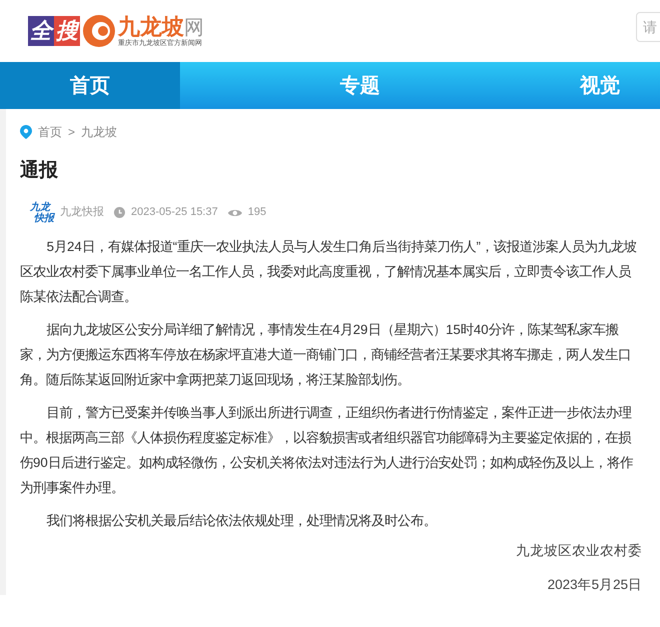  What do you see at coordinates (41, 31) in the screenshot?
I see `logo-badge: 全` at bounding box center [41, 31].